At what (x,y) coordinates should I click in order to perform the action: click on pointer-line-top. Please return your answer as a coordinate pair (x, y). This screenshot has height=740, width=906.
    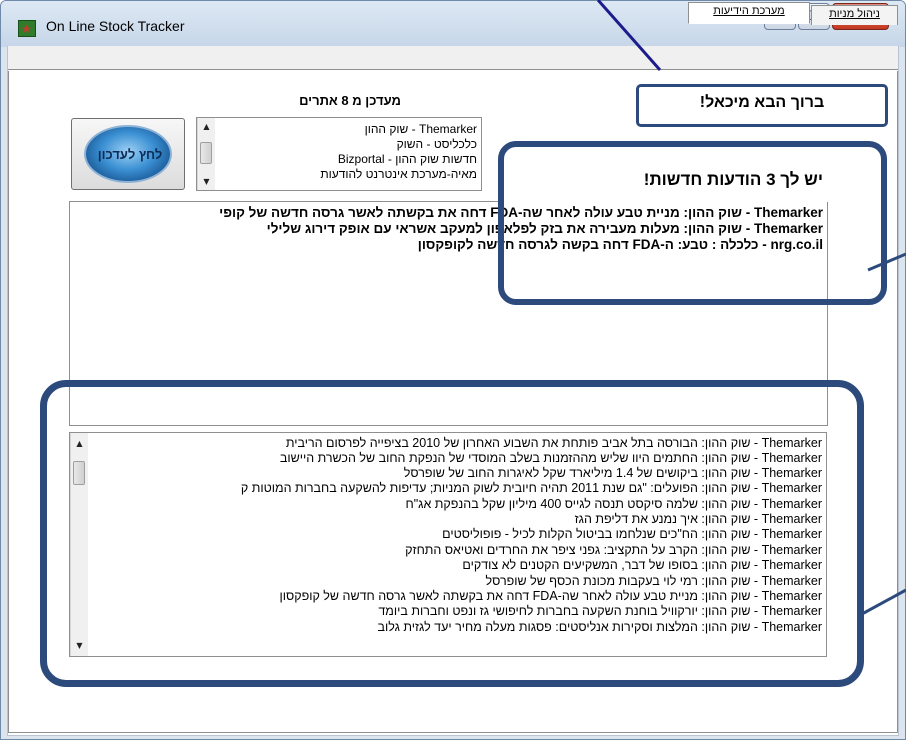
    Looking at the image, I should click on (629, 35).